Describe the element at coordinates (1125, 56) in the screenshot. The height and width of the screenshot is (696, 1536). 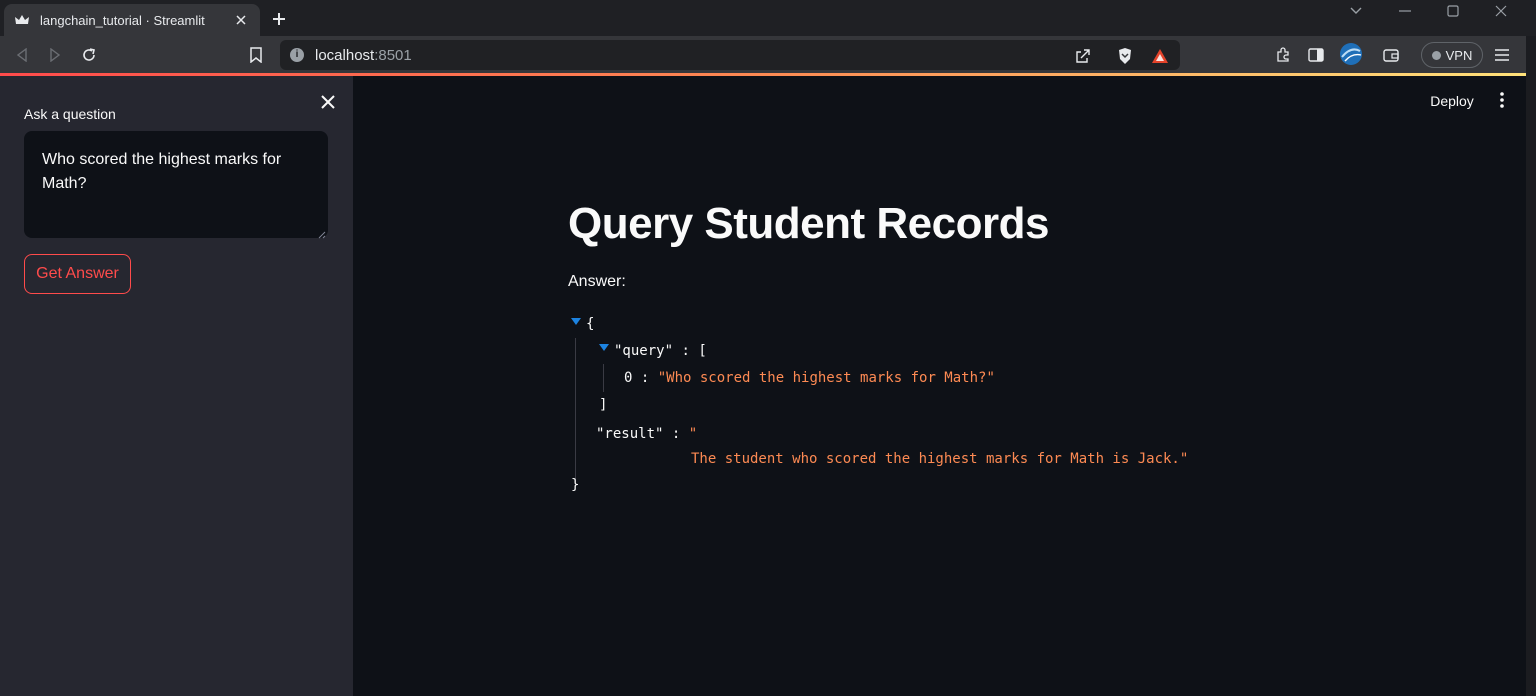
I see `brave-shield-icon` at that location.